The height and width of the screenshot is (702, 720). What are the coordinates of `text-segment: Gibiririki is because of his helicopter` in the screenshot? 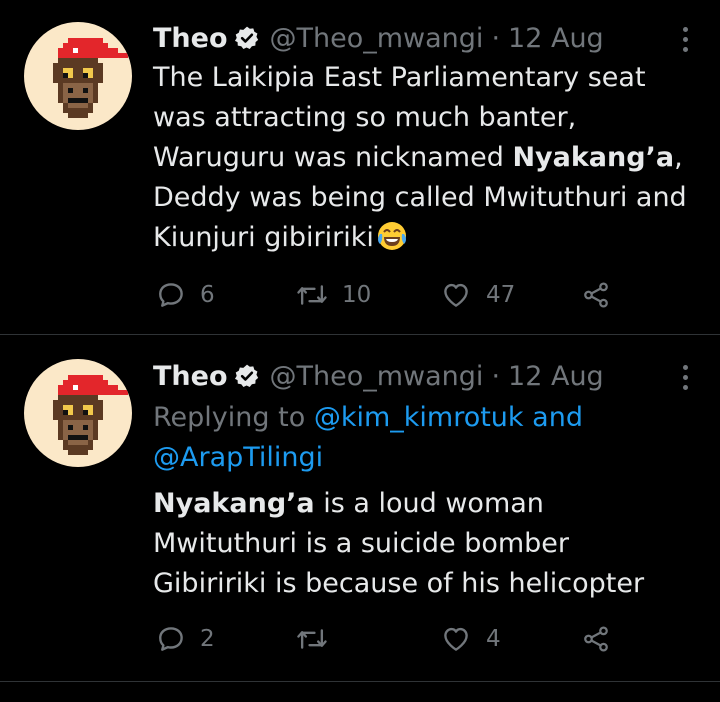 It's located at (399, 583).